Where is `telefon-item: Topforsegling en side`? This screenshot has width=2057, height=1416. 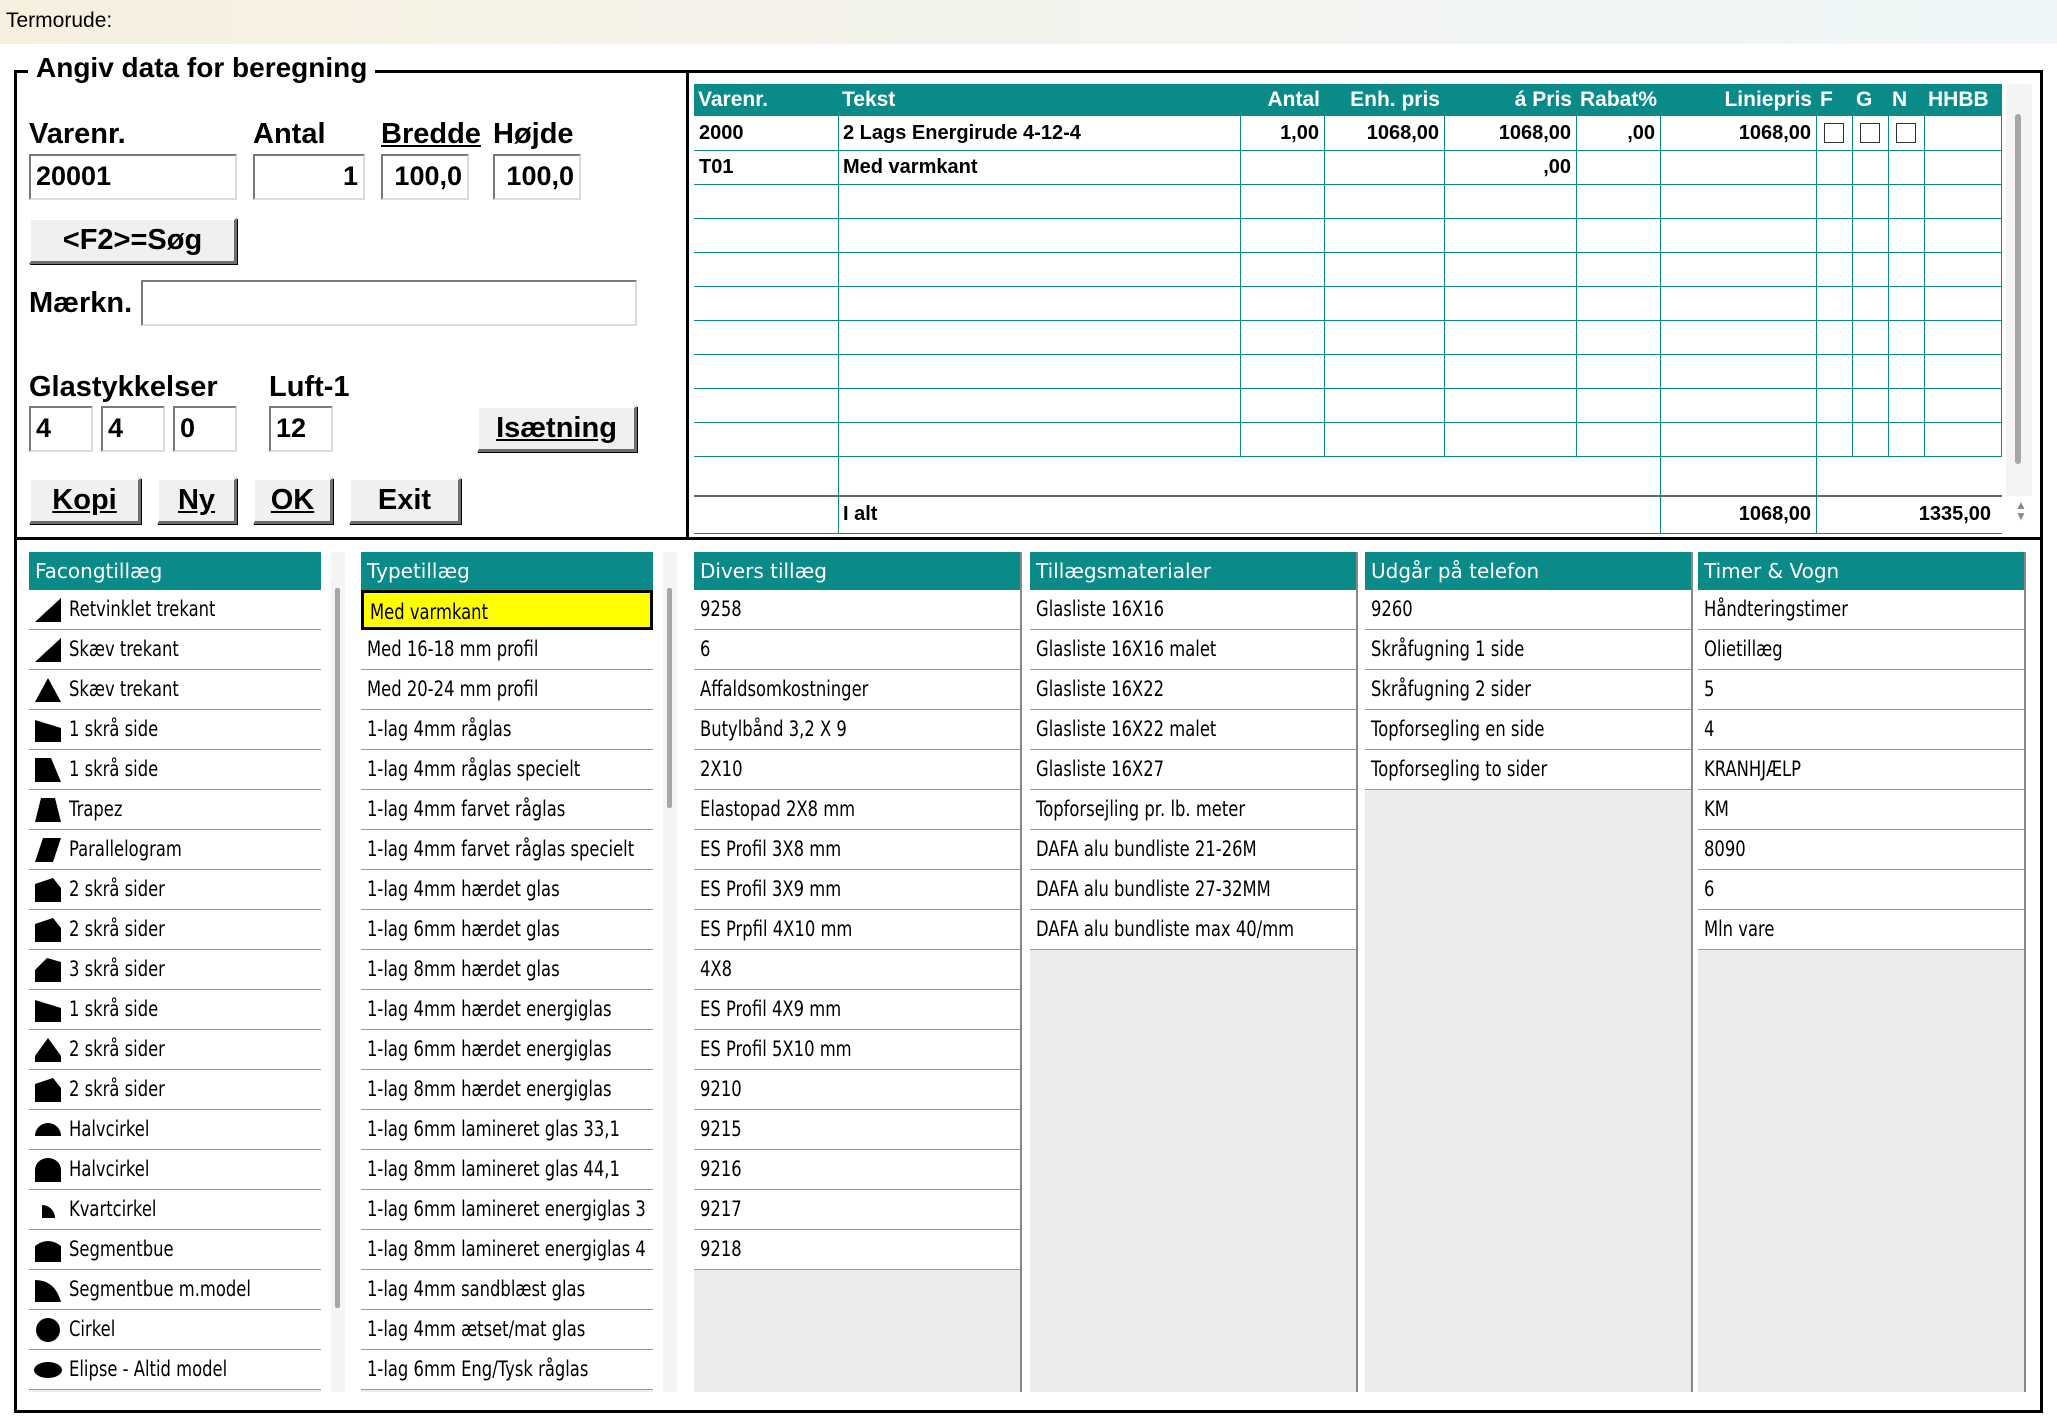 telefon-item: Topforsegling en side is located at coordinates (1528, 730).